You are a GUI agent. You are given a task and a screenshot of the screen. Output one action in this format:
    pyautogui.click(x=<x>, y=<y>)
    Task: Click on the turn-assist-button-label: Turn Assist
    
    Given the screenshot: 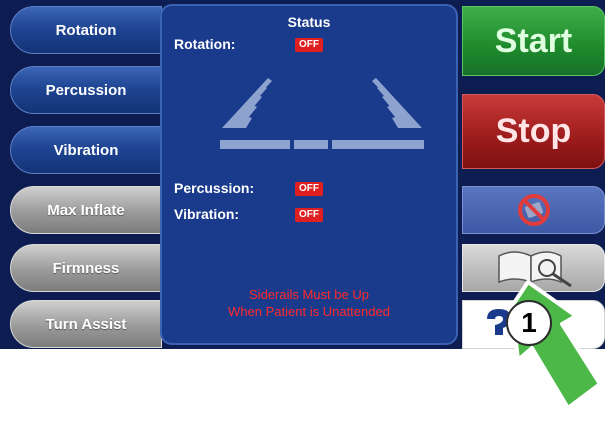 What is the action you would take?
    pyautogui.click(x=86, y=324)
    